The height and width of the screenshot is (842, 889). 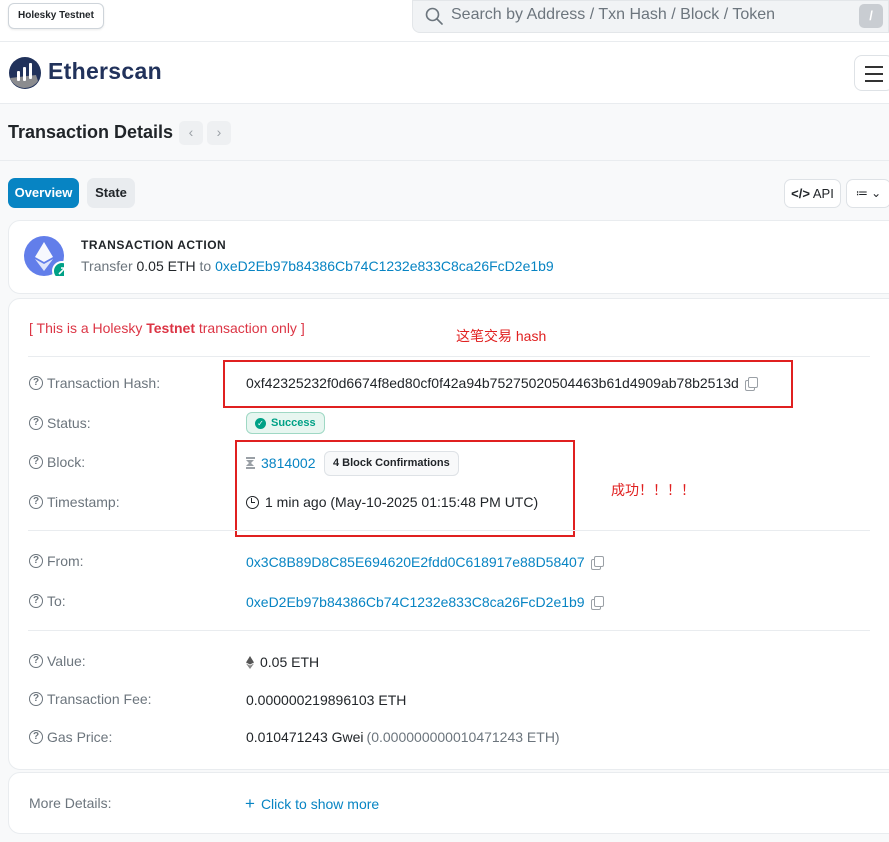 What do you see at coordinates (508, 384) in the screenshot?
I see `hash-highlight-box` at bounding box center [508, 384].